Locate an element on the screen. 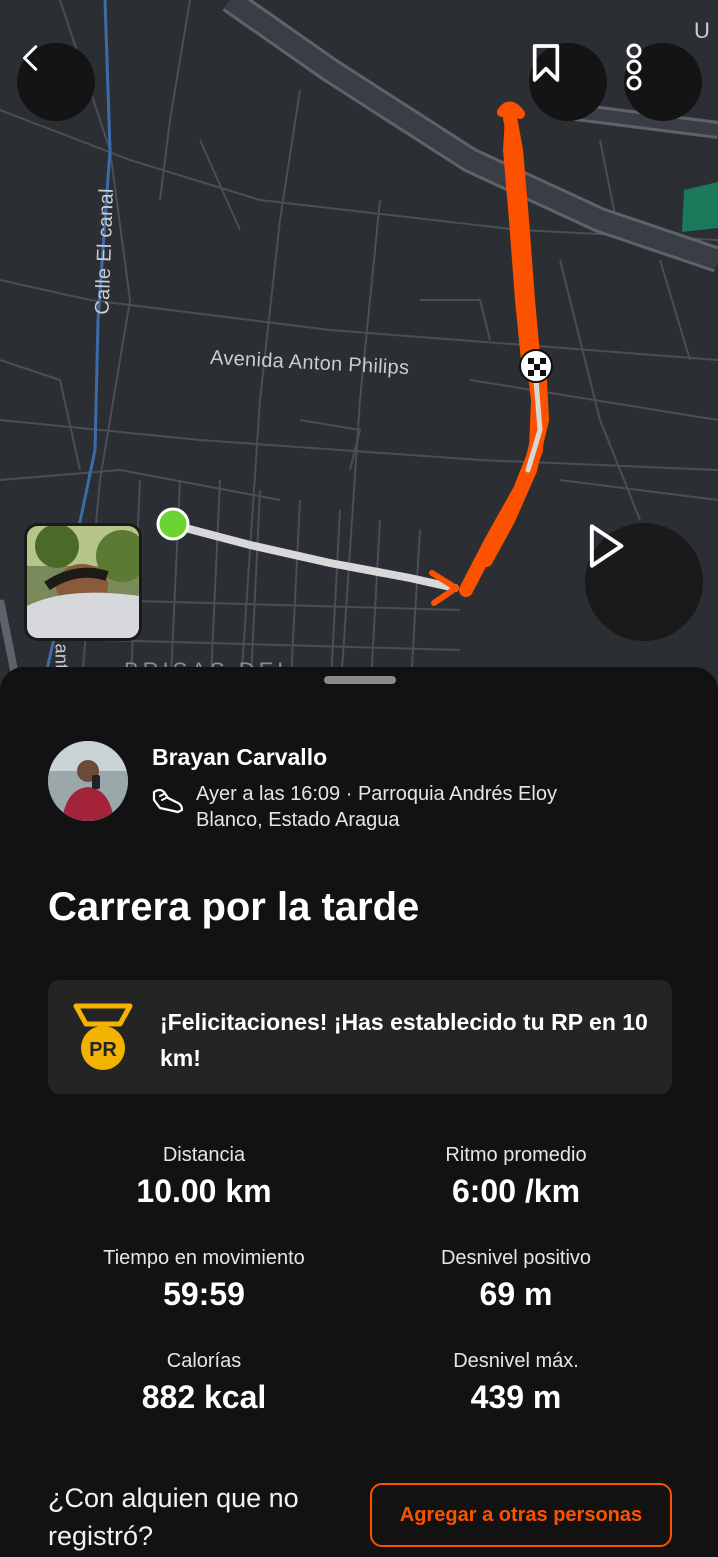  stat-label: Ritmo promedio is located at coordinates (516, 1155).